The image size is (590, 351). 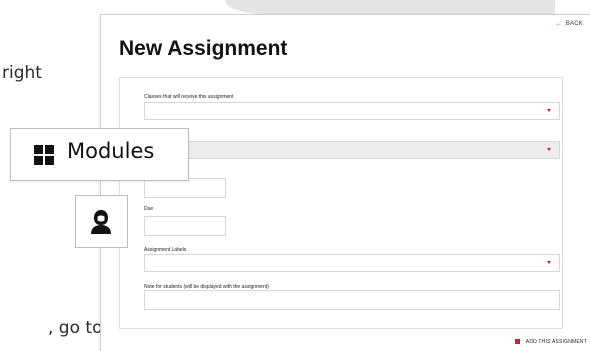 I want to click on grid-icon, so click(x=44, y=155).